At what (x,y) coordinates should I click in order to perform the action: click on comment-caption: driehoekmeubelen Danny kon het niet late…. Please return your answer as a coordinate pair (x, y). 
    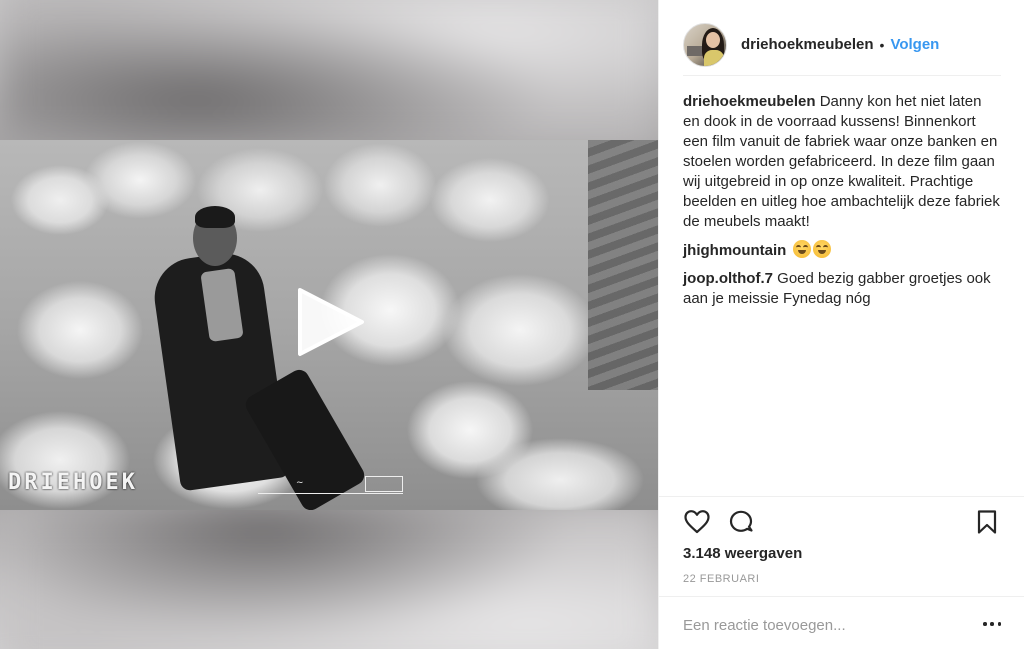
    Looking at the image, I should click on (842, 162).